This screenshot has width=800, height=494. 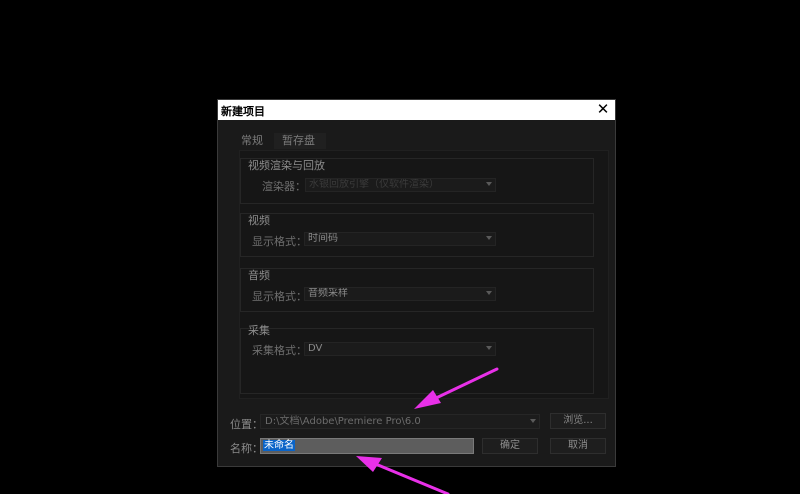 I want to click on ok-button: 确定, so click(x=510, y=446).